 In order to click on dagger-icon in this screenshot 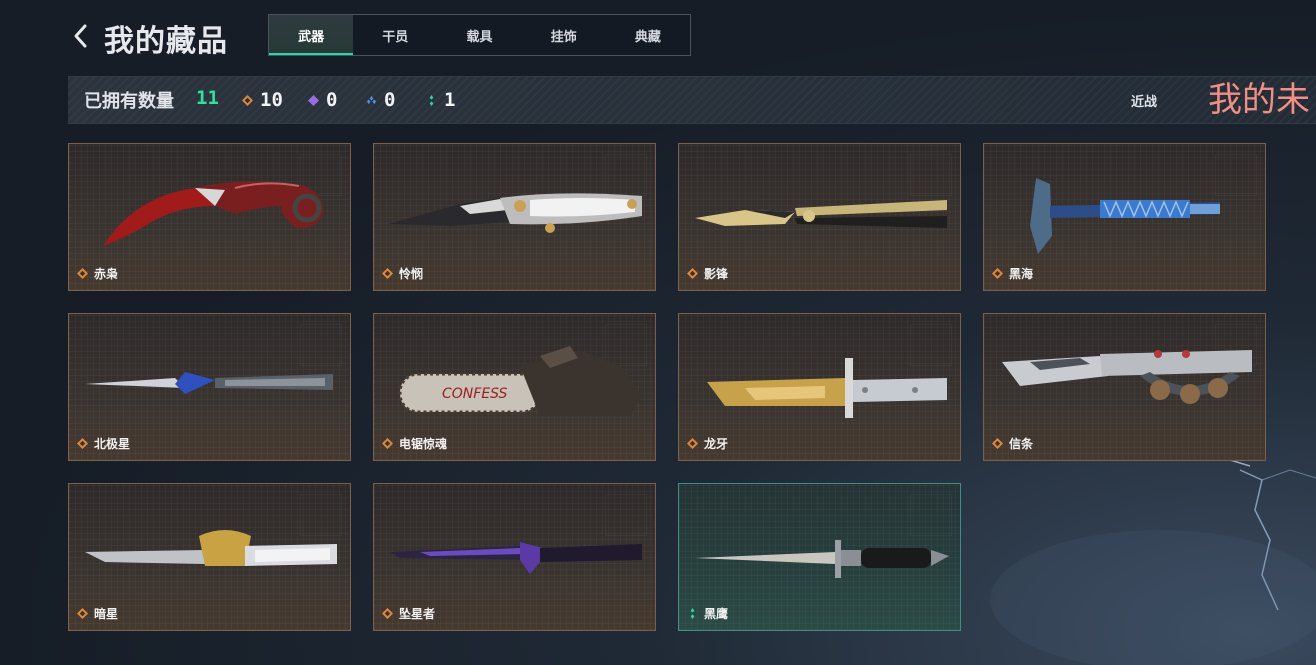, I will do `click(209, 383)`.